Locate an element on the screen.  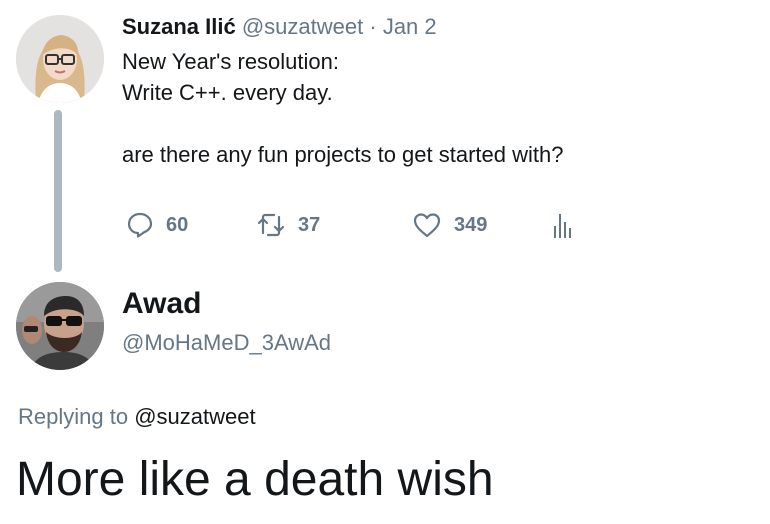
author-name: Suzana Ilić is located at coordinates (179, 26).